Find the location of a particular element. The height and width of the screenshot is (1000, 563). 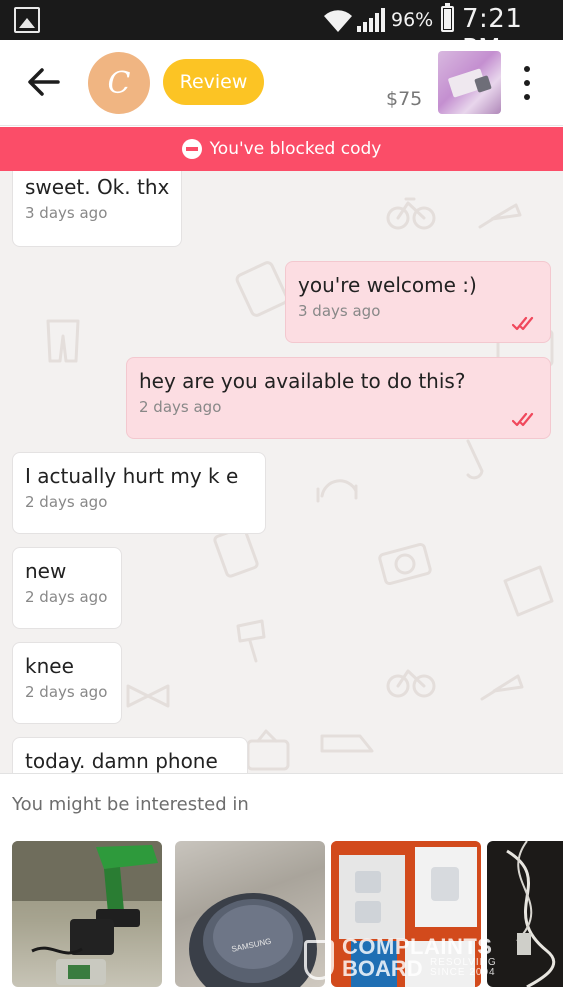

blocked-icon is located at coordinates (191, 149).